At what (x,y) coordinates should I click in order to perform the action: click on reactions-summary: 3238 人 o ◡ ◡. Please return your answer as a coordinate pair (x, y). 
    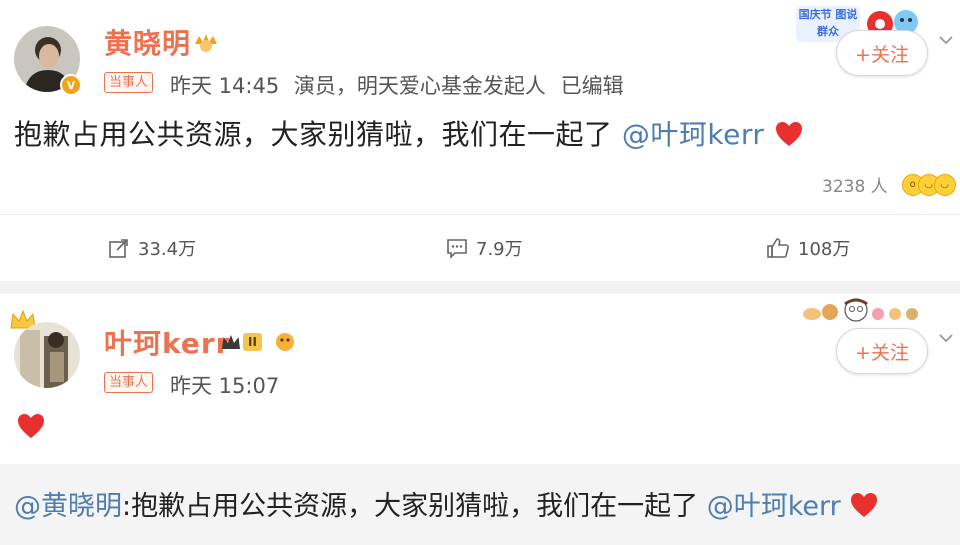
    Looking at the image, I should click on (889, 184).